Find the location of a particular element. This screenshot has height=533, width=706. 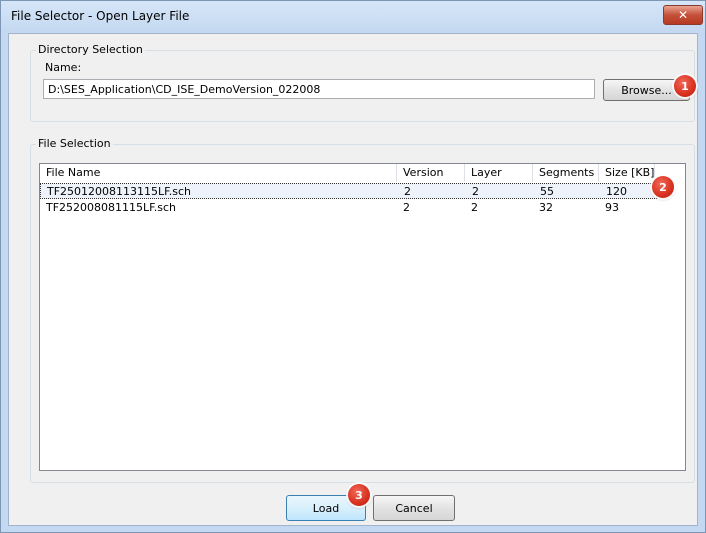

directory-selection-label: Directory Selection is located at coordinates (90, 49).